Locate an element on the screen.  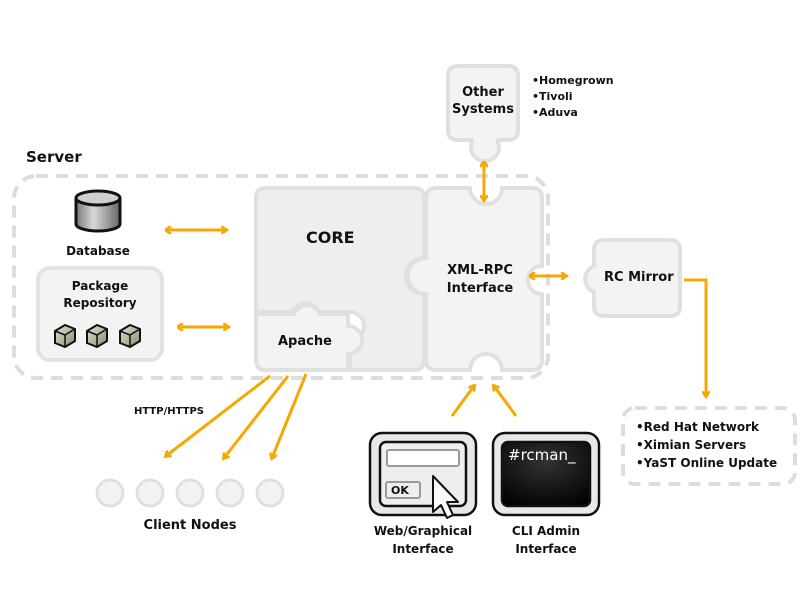
protocol-label: HTTP/HTTPS is located at coordinates (169, 411).